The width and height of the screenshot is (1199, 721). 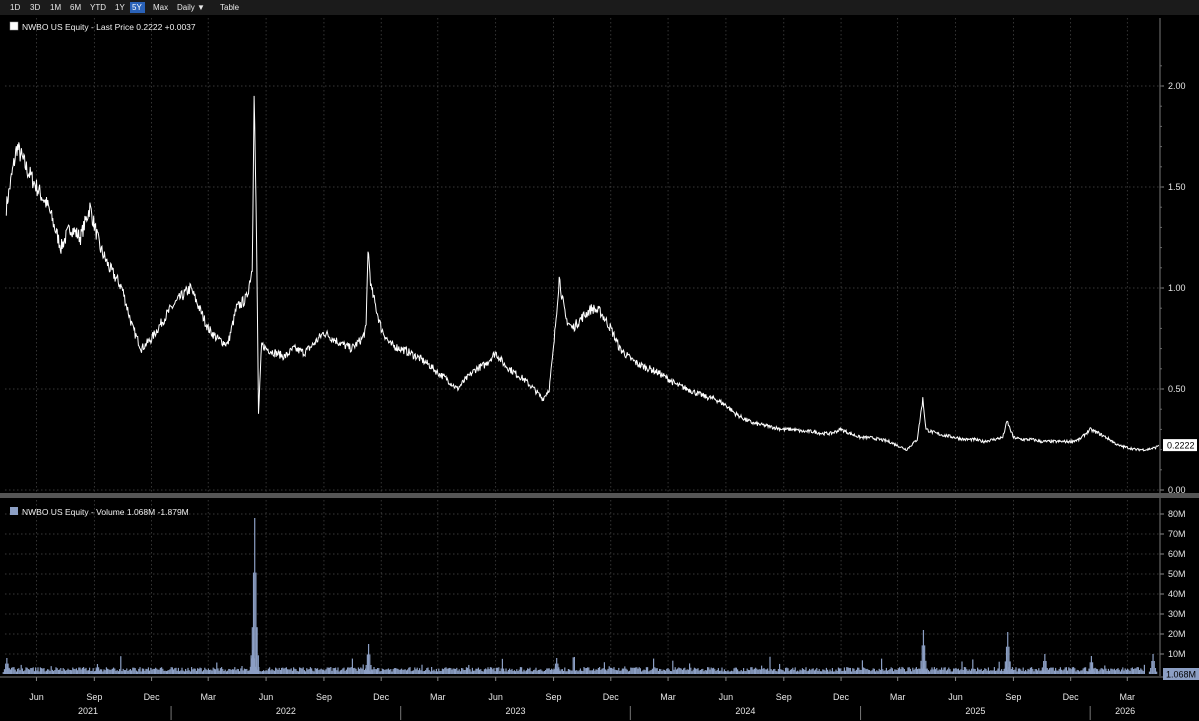 I want to click on price-tick-label: 1.00, so click(x=1177, y=288).